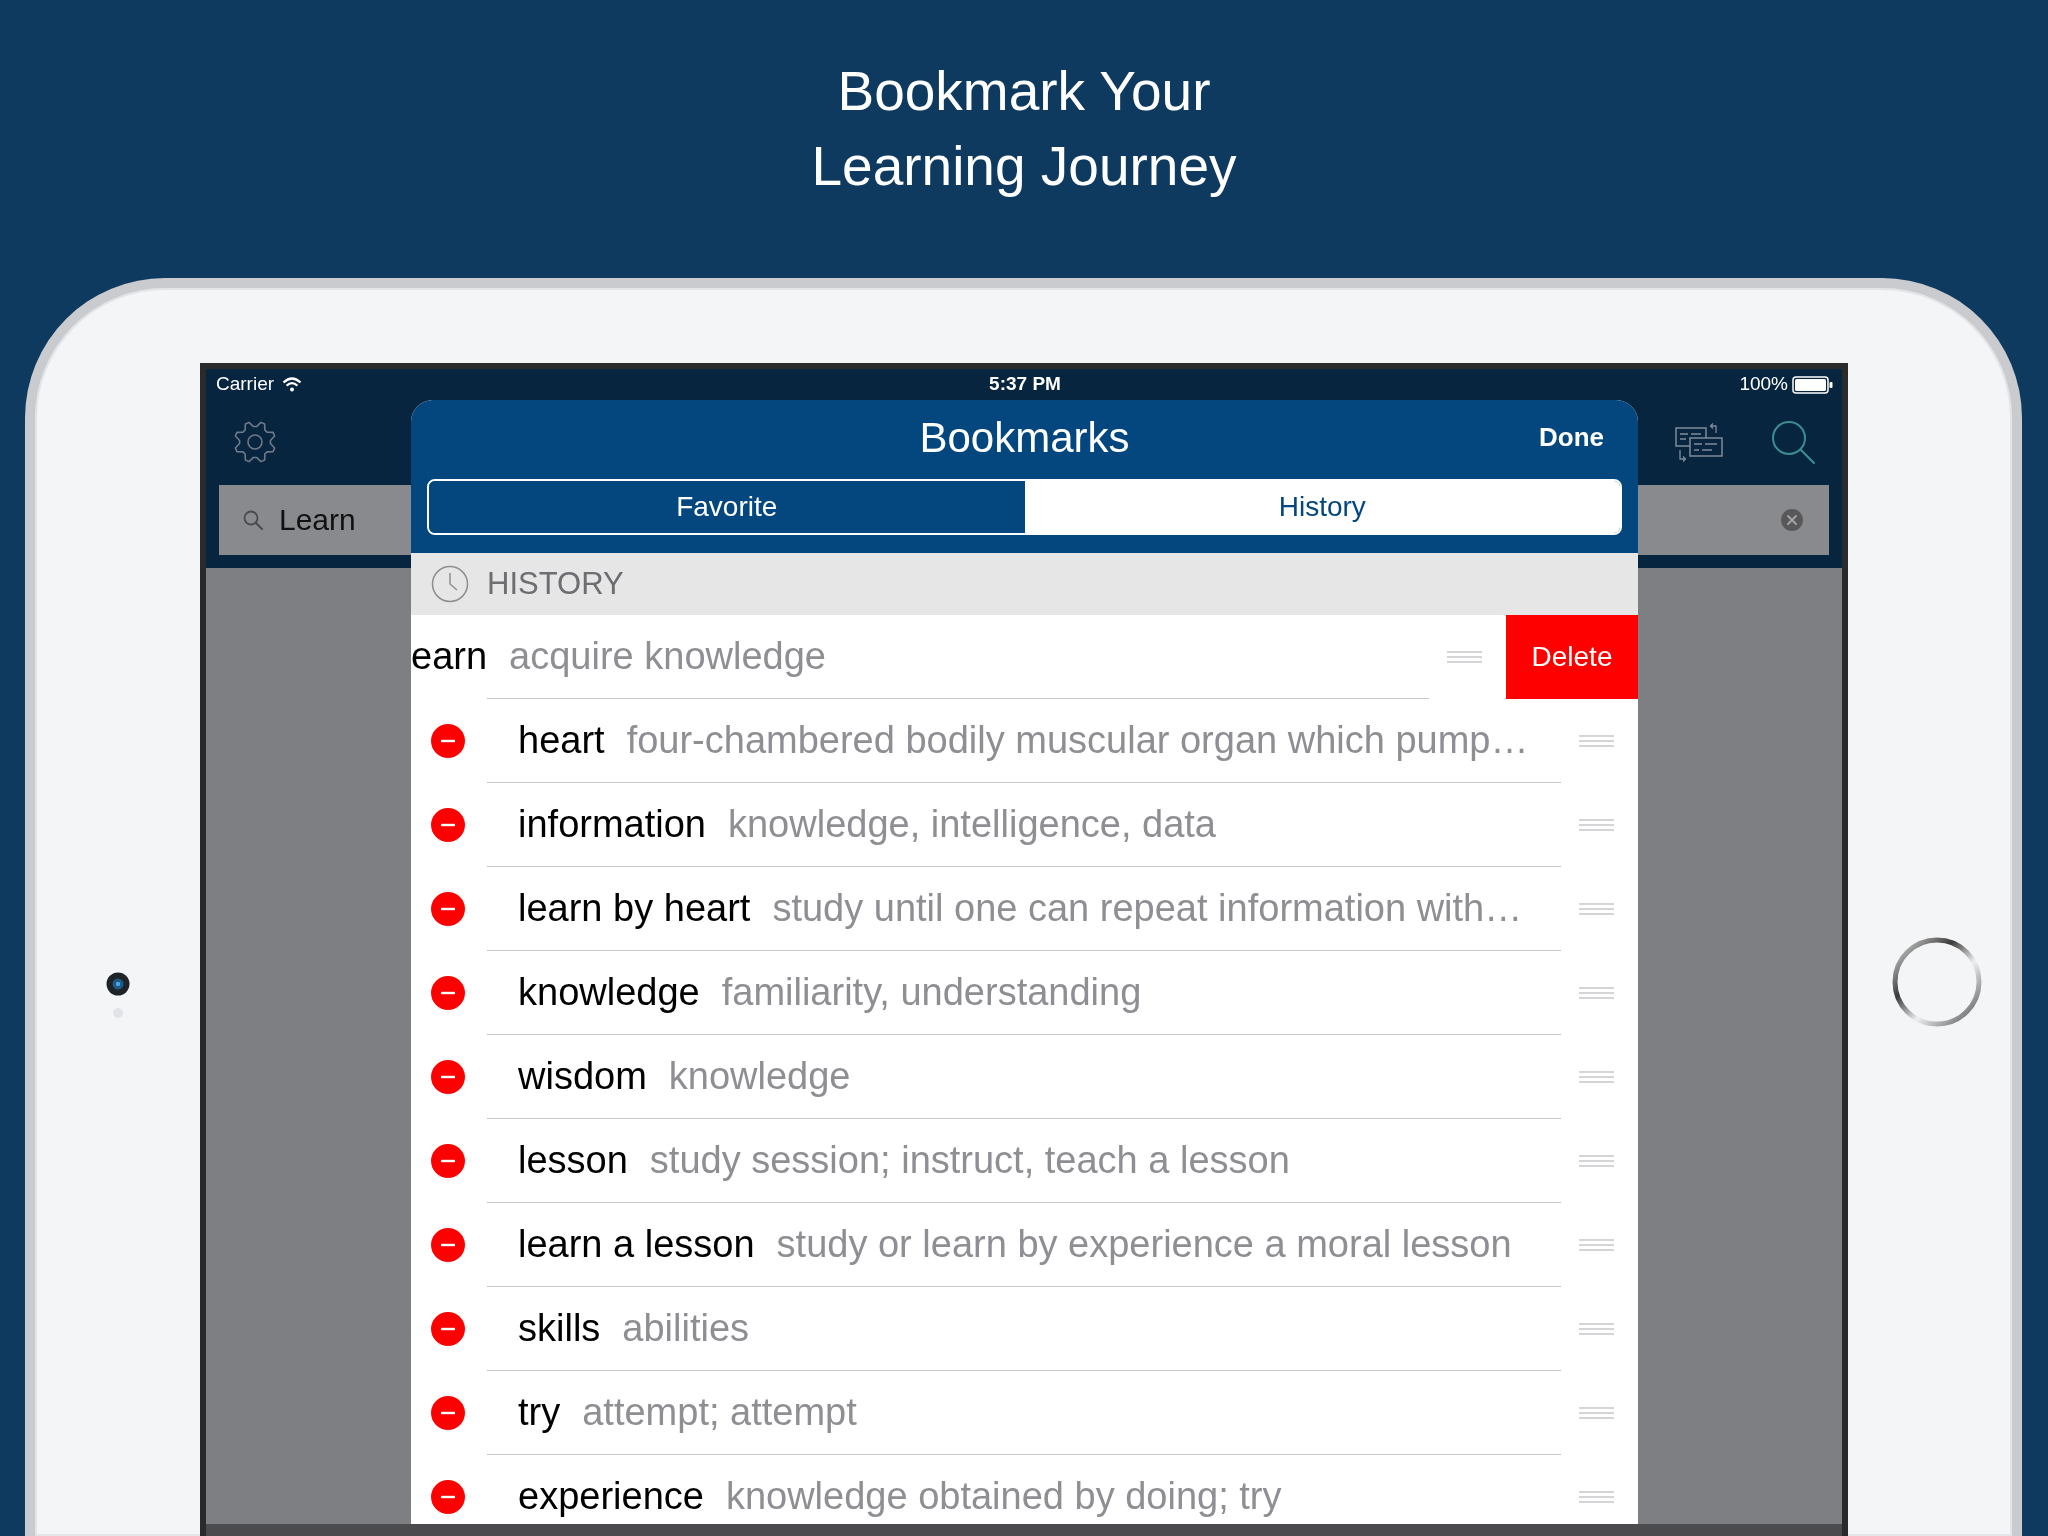  What do you see at coordinates (1572, 657) in the screenshot?
I see `delete-button: Delete` at bounding box center [1572, 657].